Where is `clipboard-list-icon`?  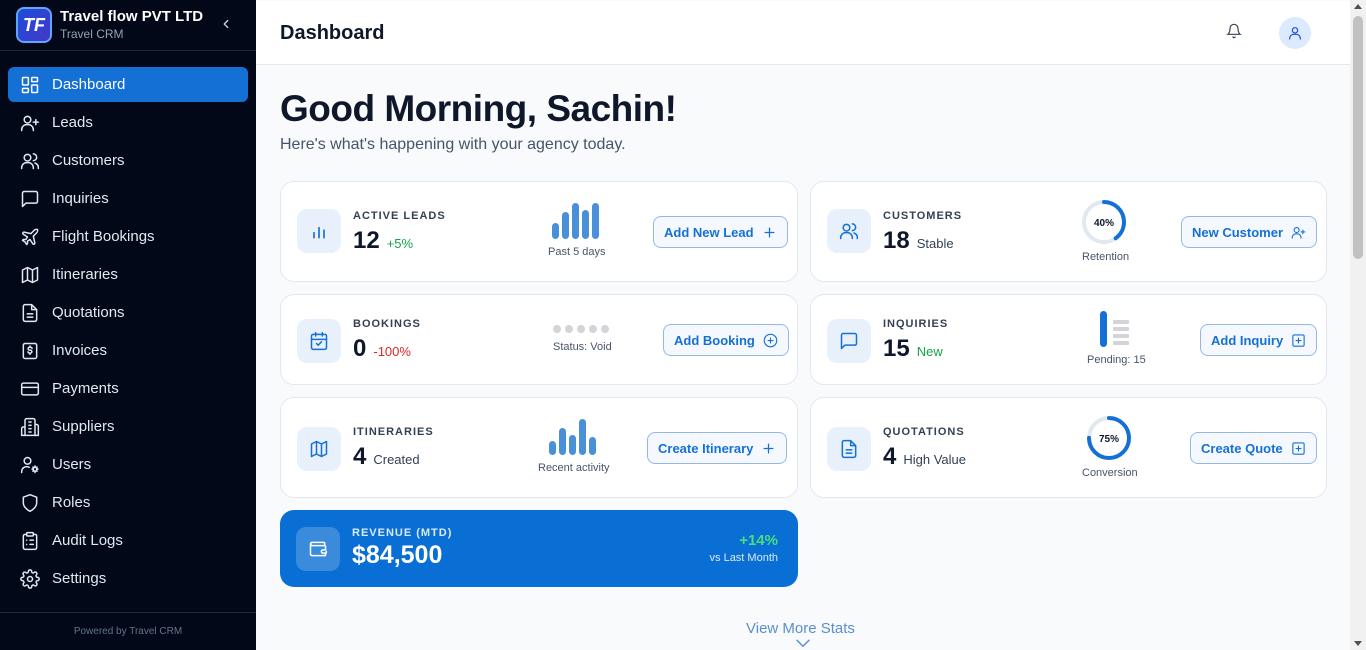 clipboard-list-icon is located at coordinates (30, 540).